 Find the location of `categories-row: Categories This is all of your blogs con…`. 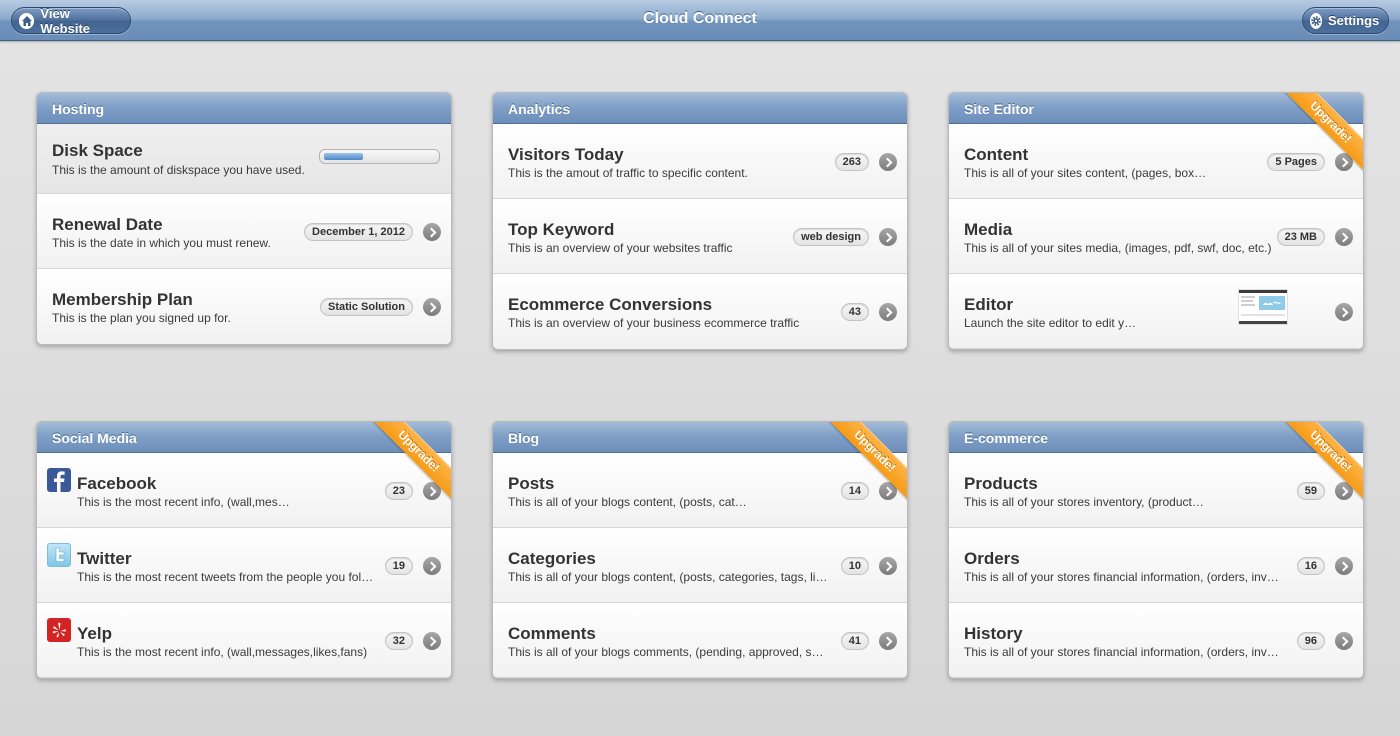

categories-row: Categories This is all of your blogs con… is located at coordinates (700, 565).